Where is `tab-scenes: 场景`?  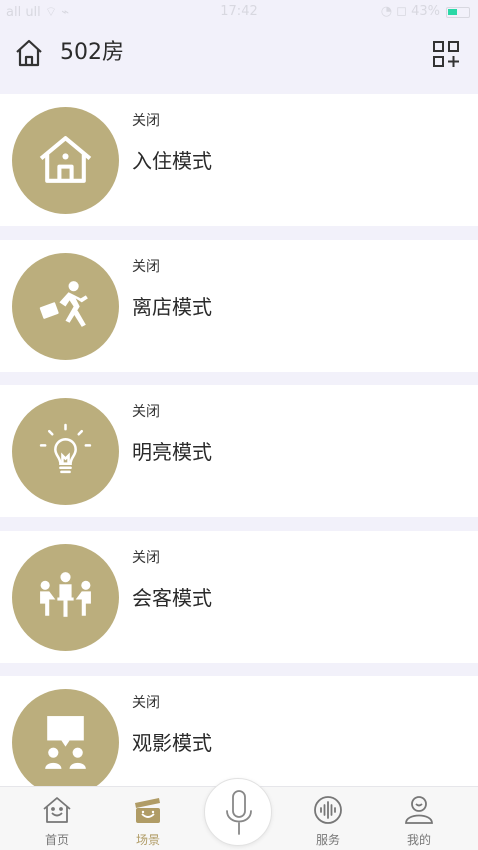 tab-scenes: 场景 is located at coordinates (148, 818).